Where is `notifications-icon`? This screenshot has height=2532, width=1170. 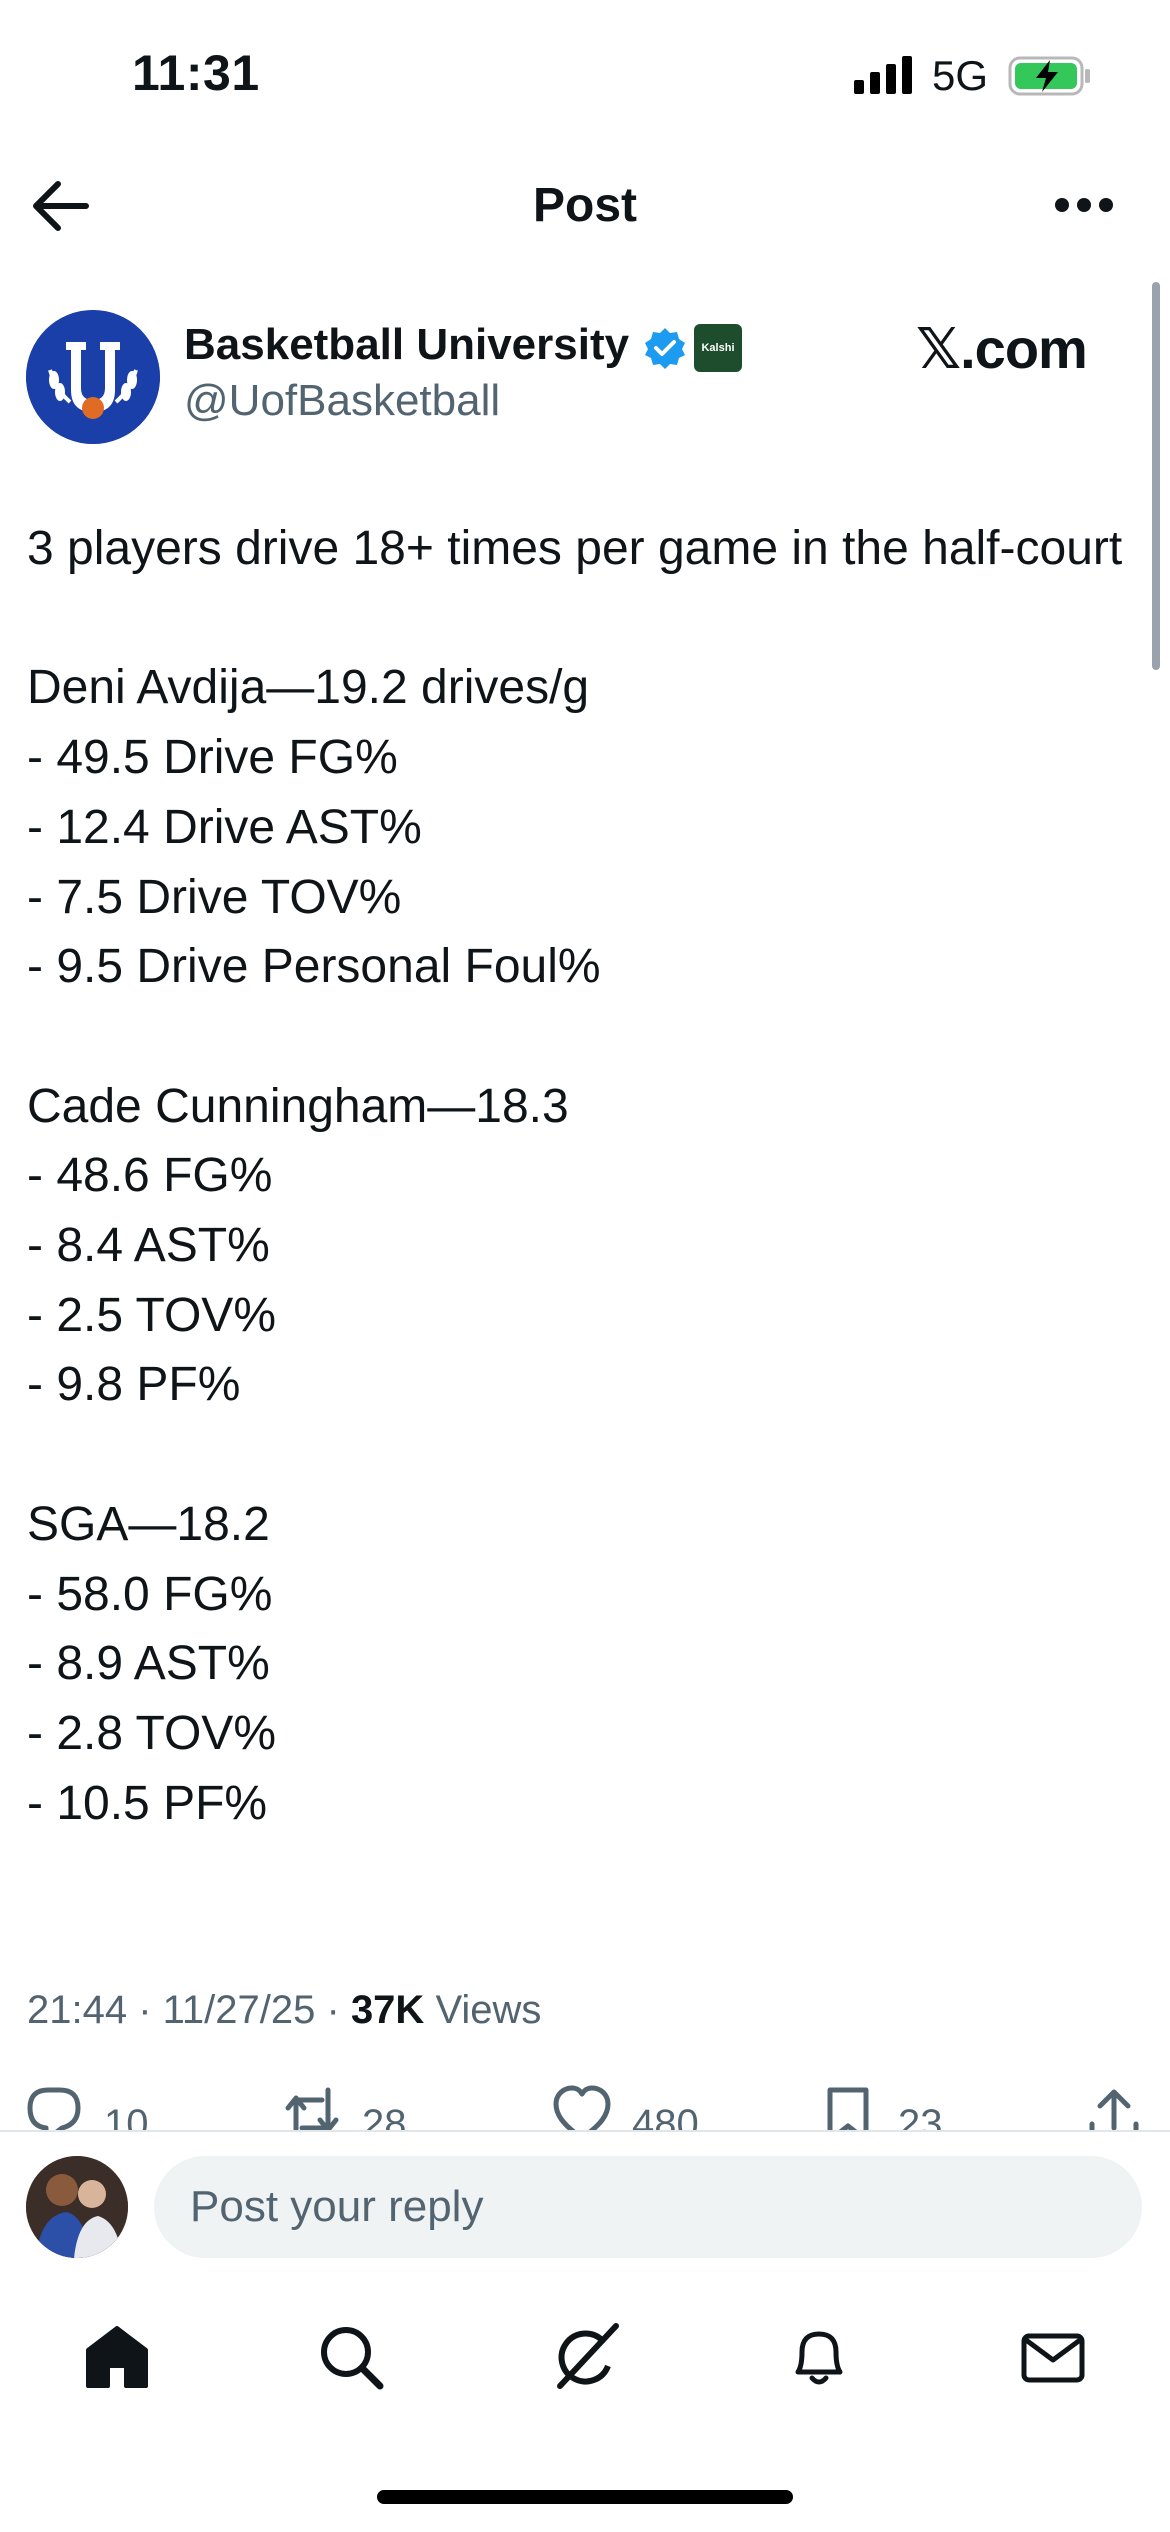 notifications-icon is located at coordinates (819, 2357).